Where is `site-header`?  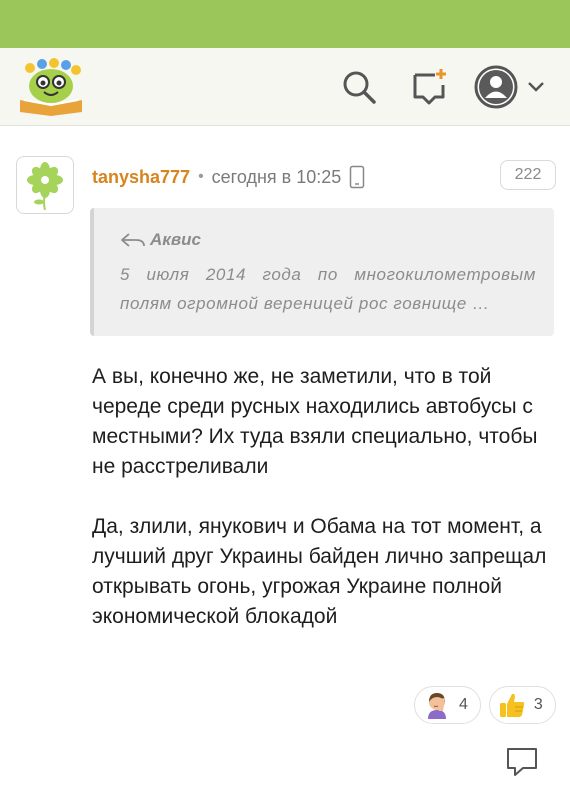 site-header is located at coordinates (285, 87).